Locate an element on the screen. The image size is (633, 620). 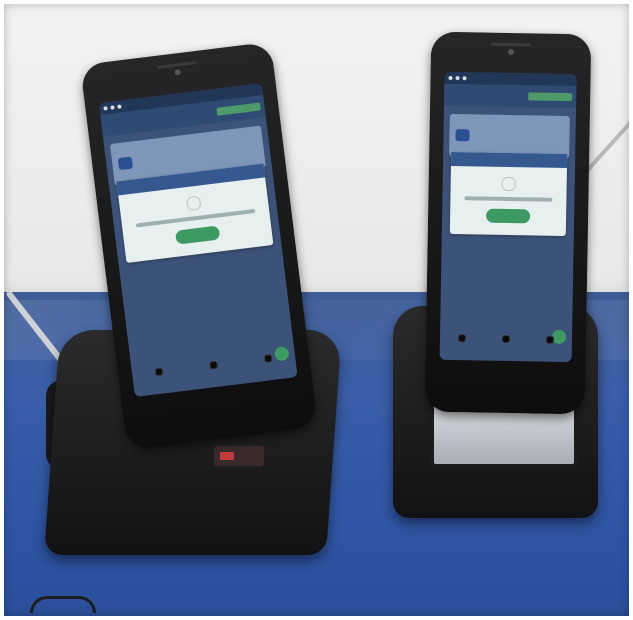
left-cradle-brand-label is located at coordinates (239, 456).